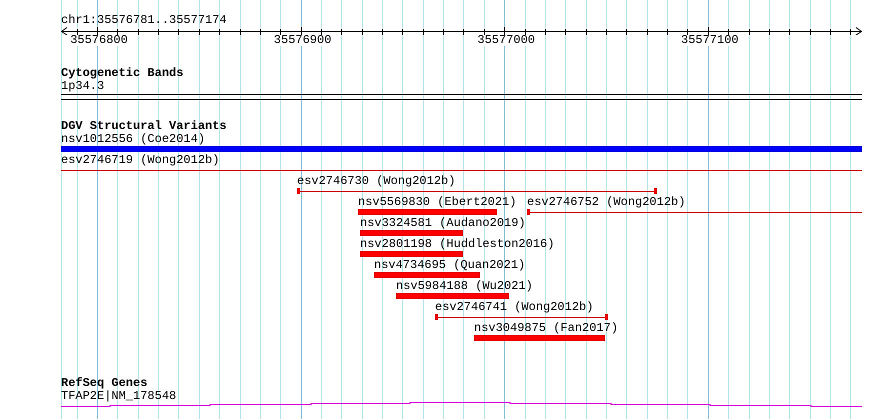  Describe the element at coordinates (450, 265) in the screenshot. I see `variant-label: nsv4734695 (Quan2021)` at that location.